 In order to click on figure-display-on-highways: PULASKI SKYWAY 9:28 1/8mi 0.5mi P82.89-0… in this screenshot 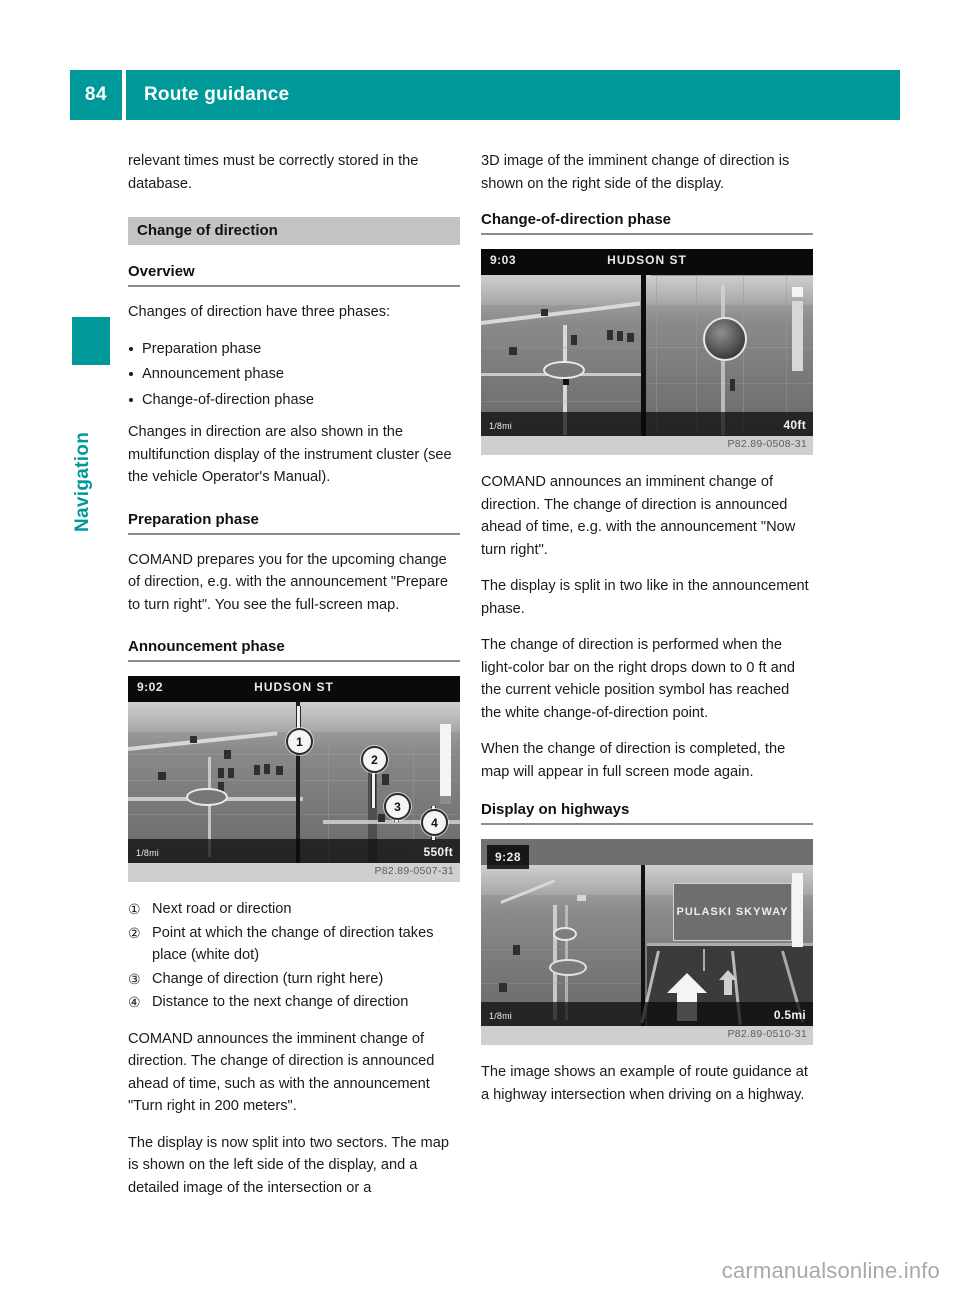, I will do `click(647, 942)`.